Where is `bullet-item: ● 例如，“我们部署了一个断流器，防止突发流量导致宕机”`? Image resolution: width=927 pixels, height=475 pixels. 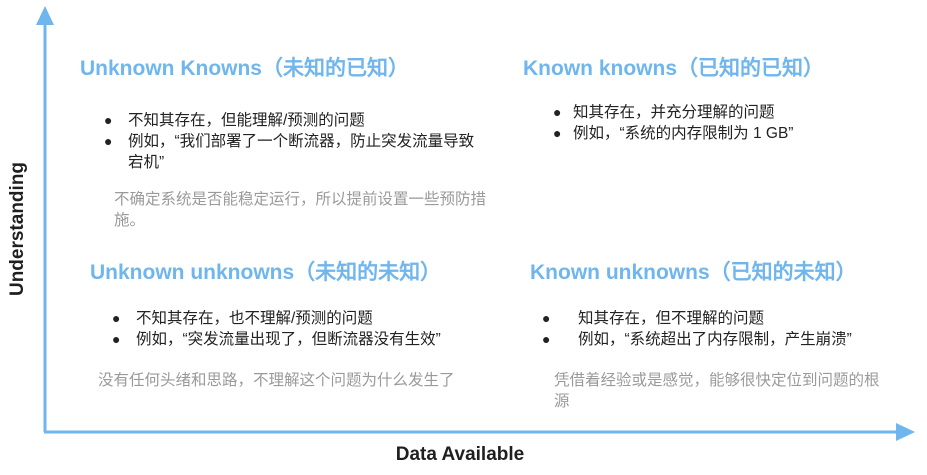
bullet-item: ● 例如，“我们部署了一个断流器，防止突发流量导致宕机” is located at coordinates (293, 152).